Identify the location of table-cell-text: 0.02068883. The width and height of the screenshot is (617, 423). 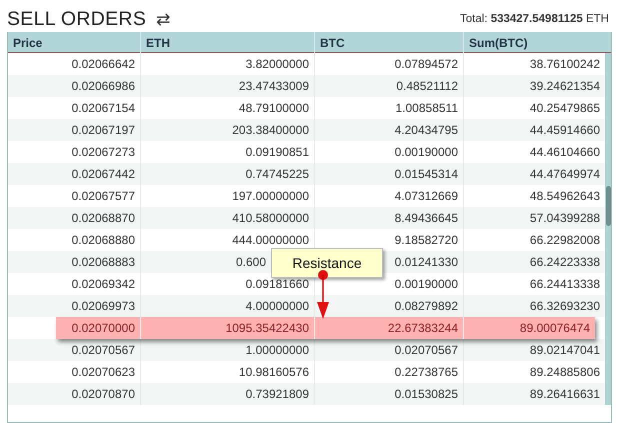
(103, 262).